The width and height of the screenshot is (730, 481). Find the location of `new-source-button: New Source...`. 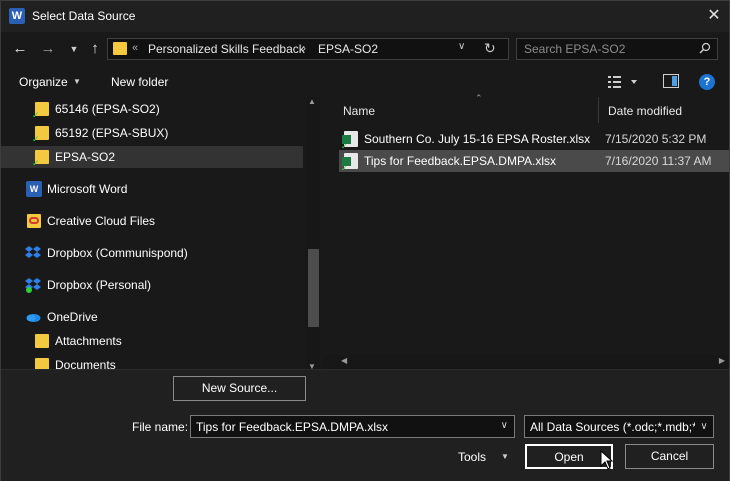

new-source-button: New Source... is located at coordinates (239, 388).